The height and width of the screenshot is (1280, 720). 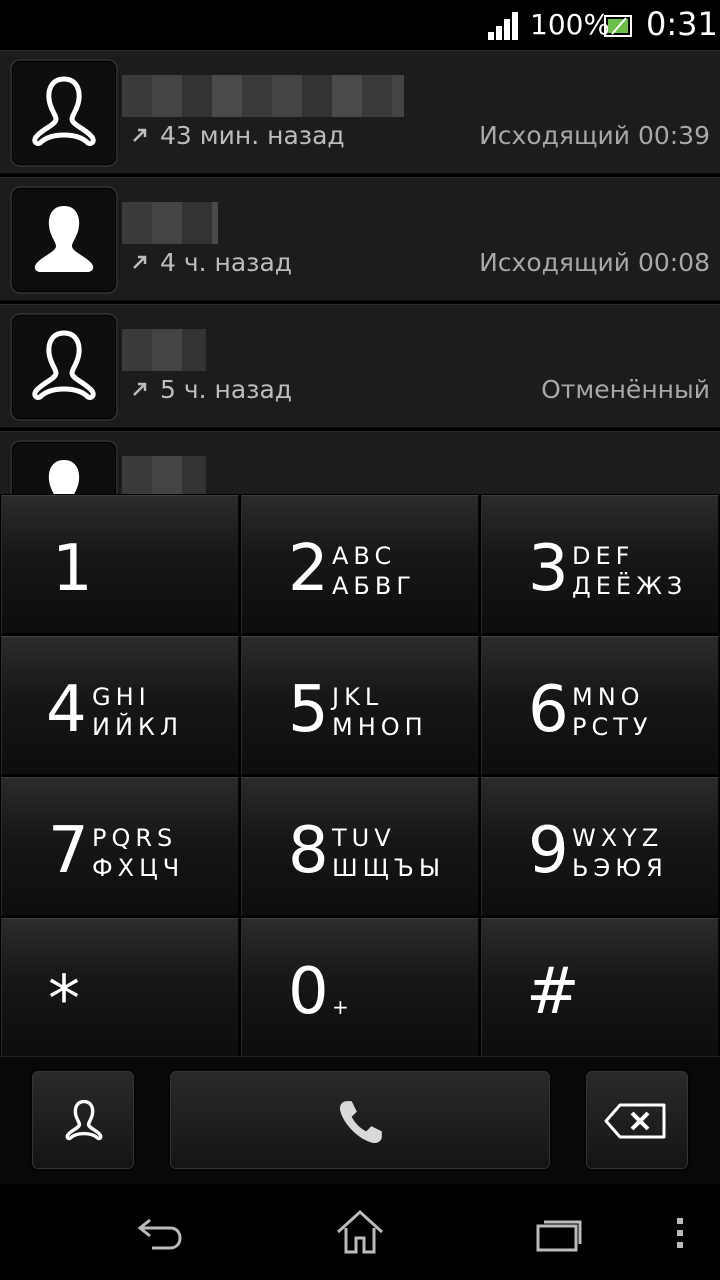 What do you see at coordinates (603, 556) in the screenshot?
I see `key-letters-latin: DEF` at bounding box center [603, 556].